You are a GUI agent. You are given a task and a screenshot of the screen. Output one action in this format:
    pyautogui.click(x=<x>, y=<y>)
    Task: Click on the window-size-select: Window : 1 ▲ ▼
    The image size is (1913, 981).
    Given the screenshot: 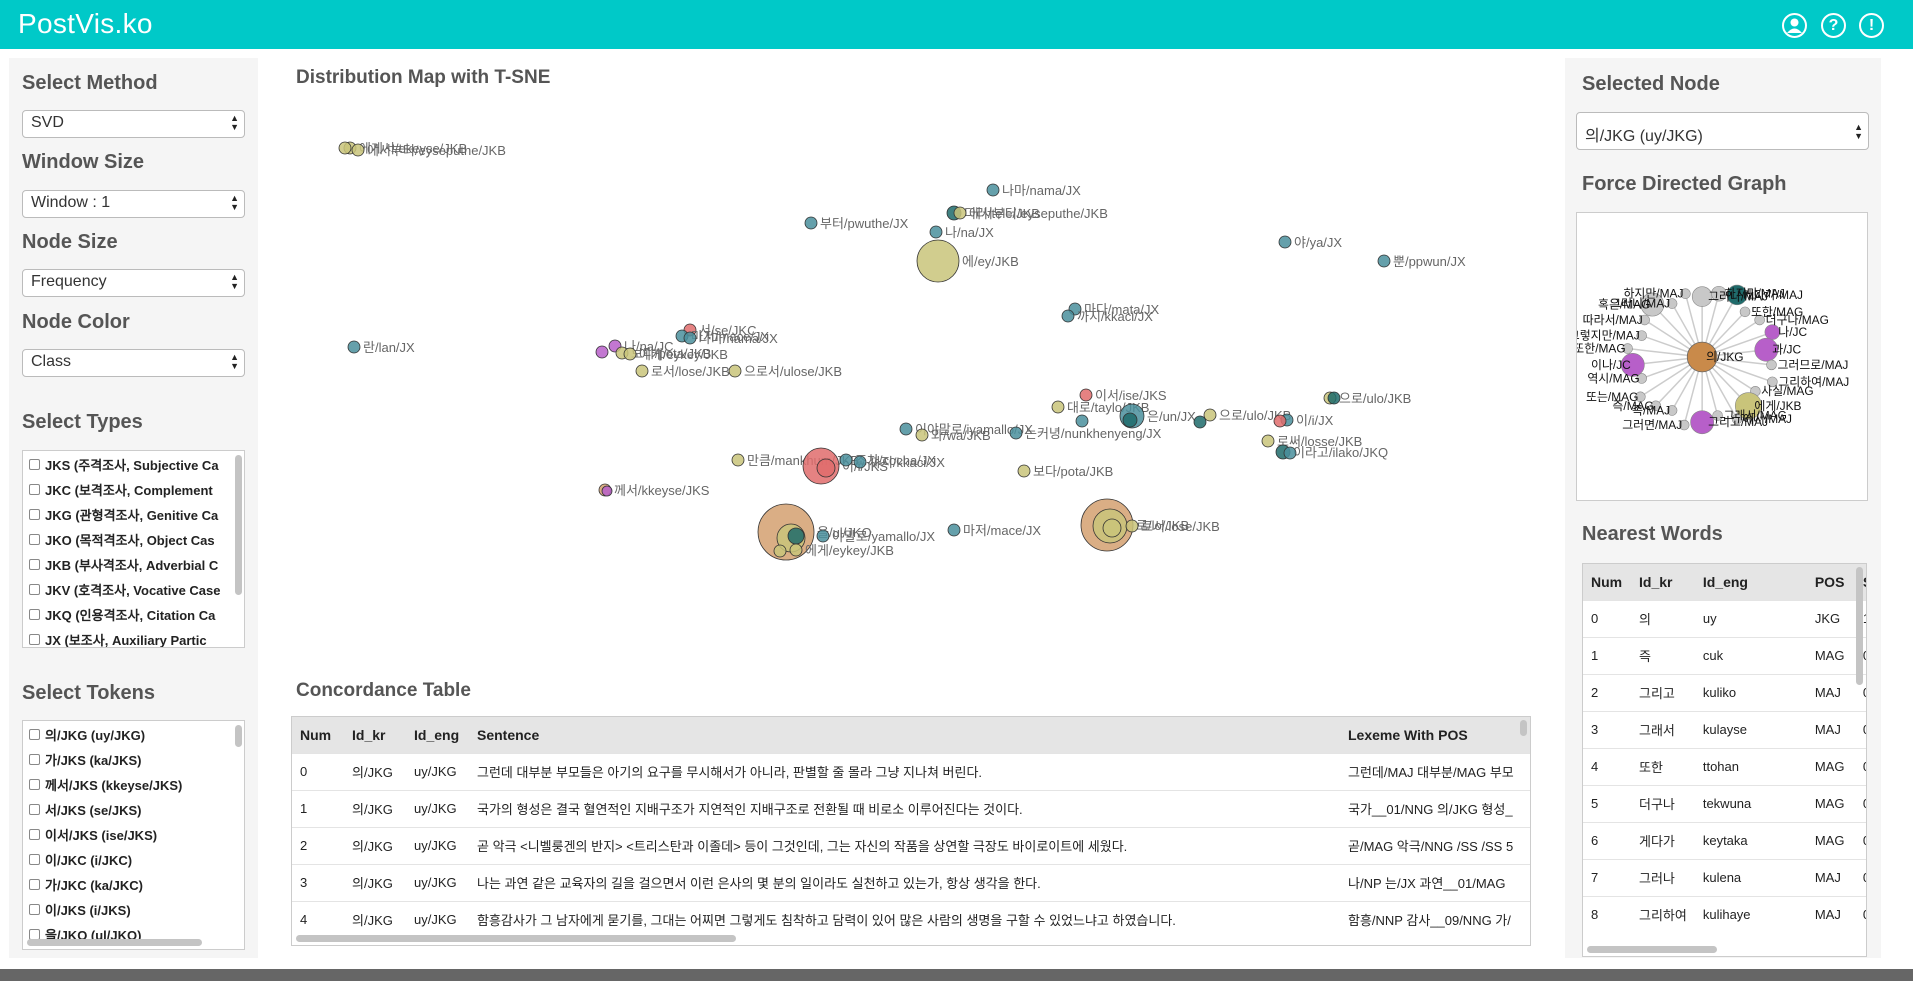 What is the action you would take?
    pyautogui.click(x=133, y=204)
    